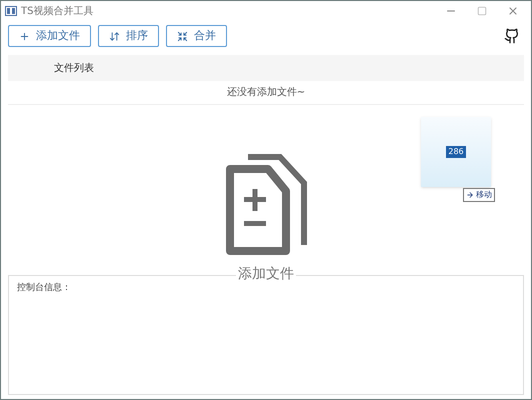 This screenshot has width=532, height=400. Describe the element at coordinates (196, 36) in the screenshot. I see `toolbar-button: 合并` at that location.